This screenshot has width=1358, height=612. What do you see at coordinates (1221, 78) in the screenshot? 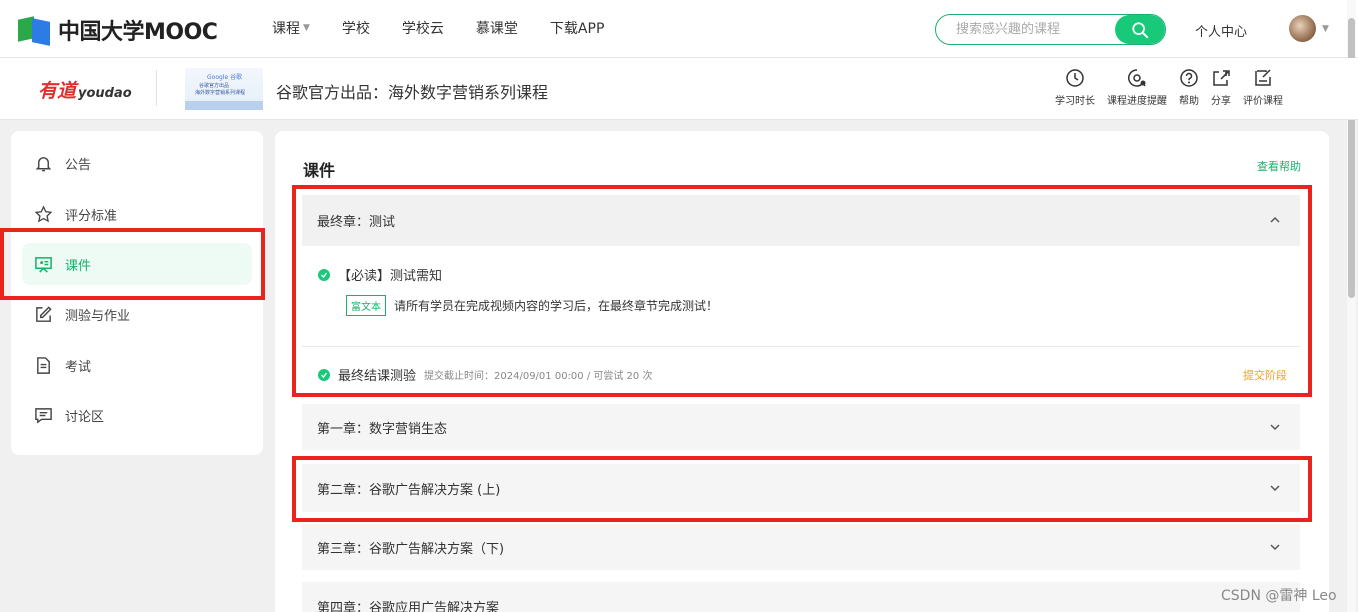
I see `share-icon` at bounding box center [1221, 78].